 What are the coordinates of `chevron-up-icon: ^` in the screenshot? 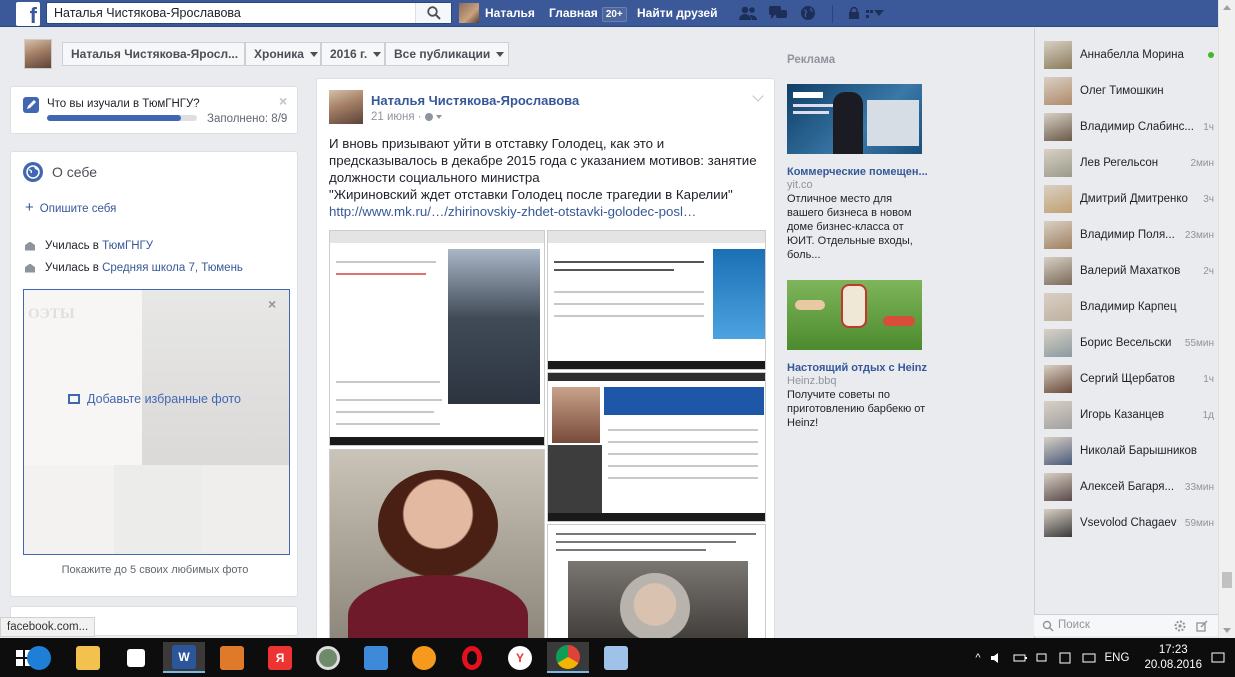 It's located at (977, 658).